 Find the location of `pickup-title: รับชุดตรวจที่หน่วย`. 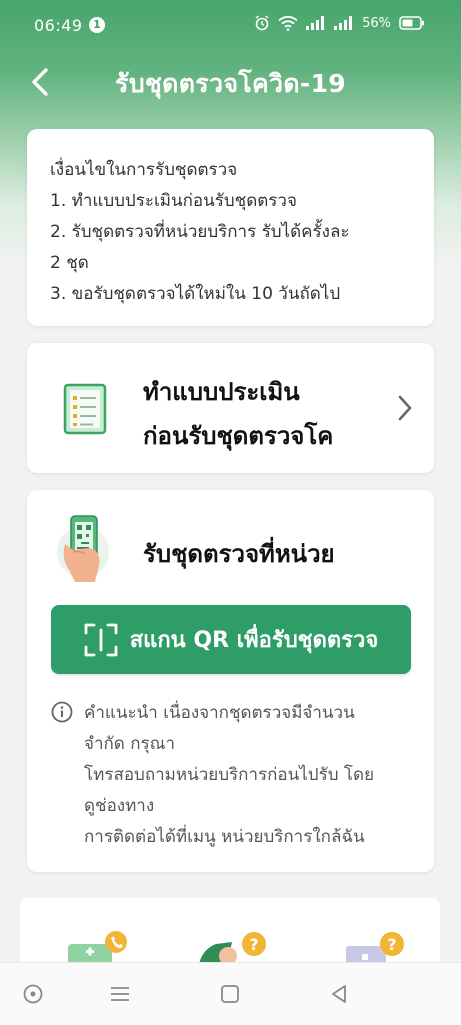

pickup-title: รับชุดตรวจที่หน่วย is located at coordinates (239, 554).